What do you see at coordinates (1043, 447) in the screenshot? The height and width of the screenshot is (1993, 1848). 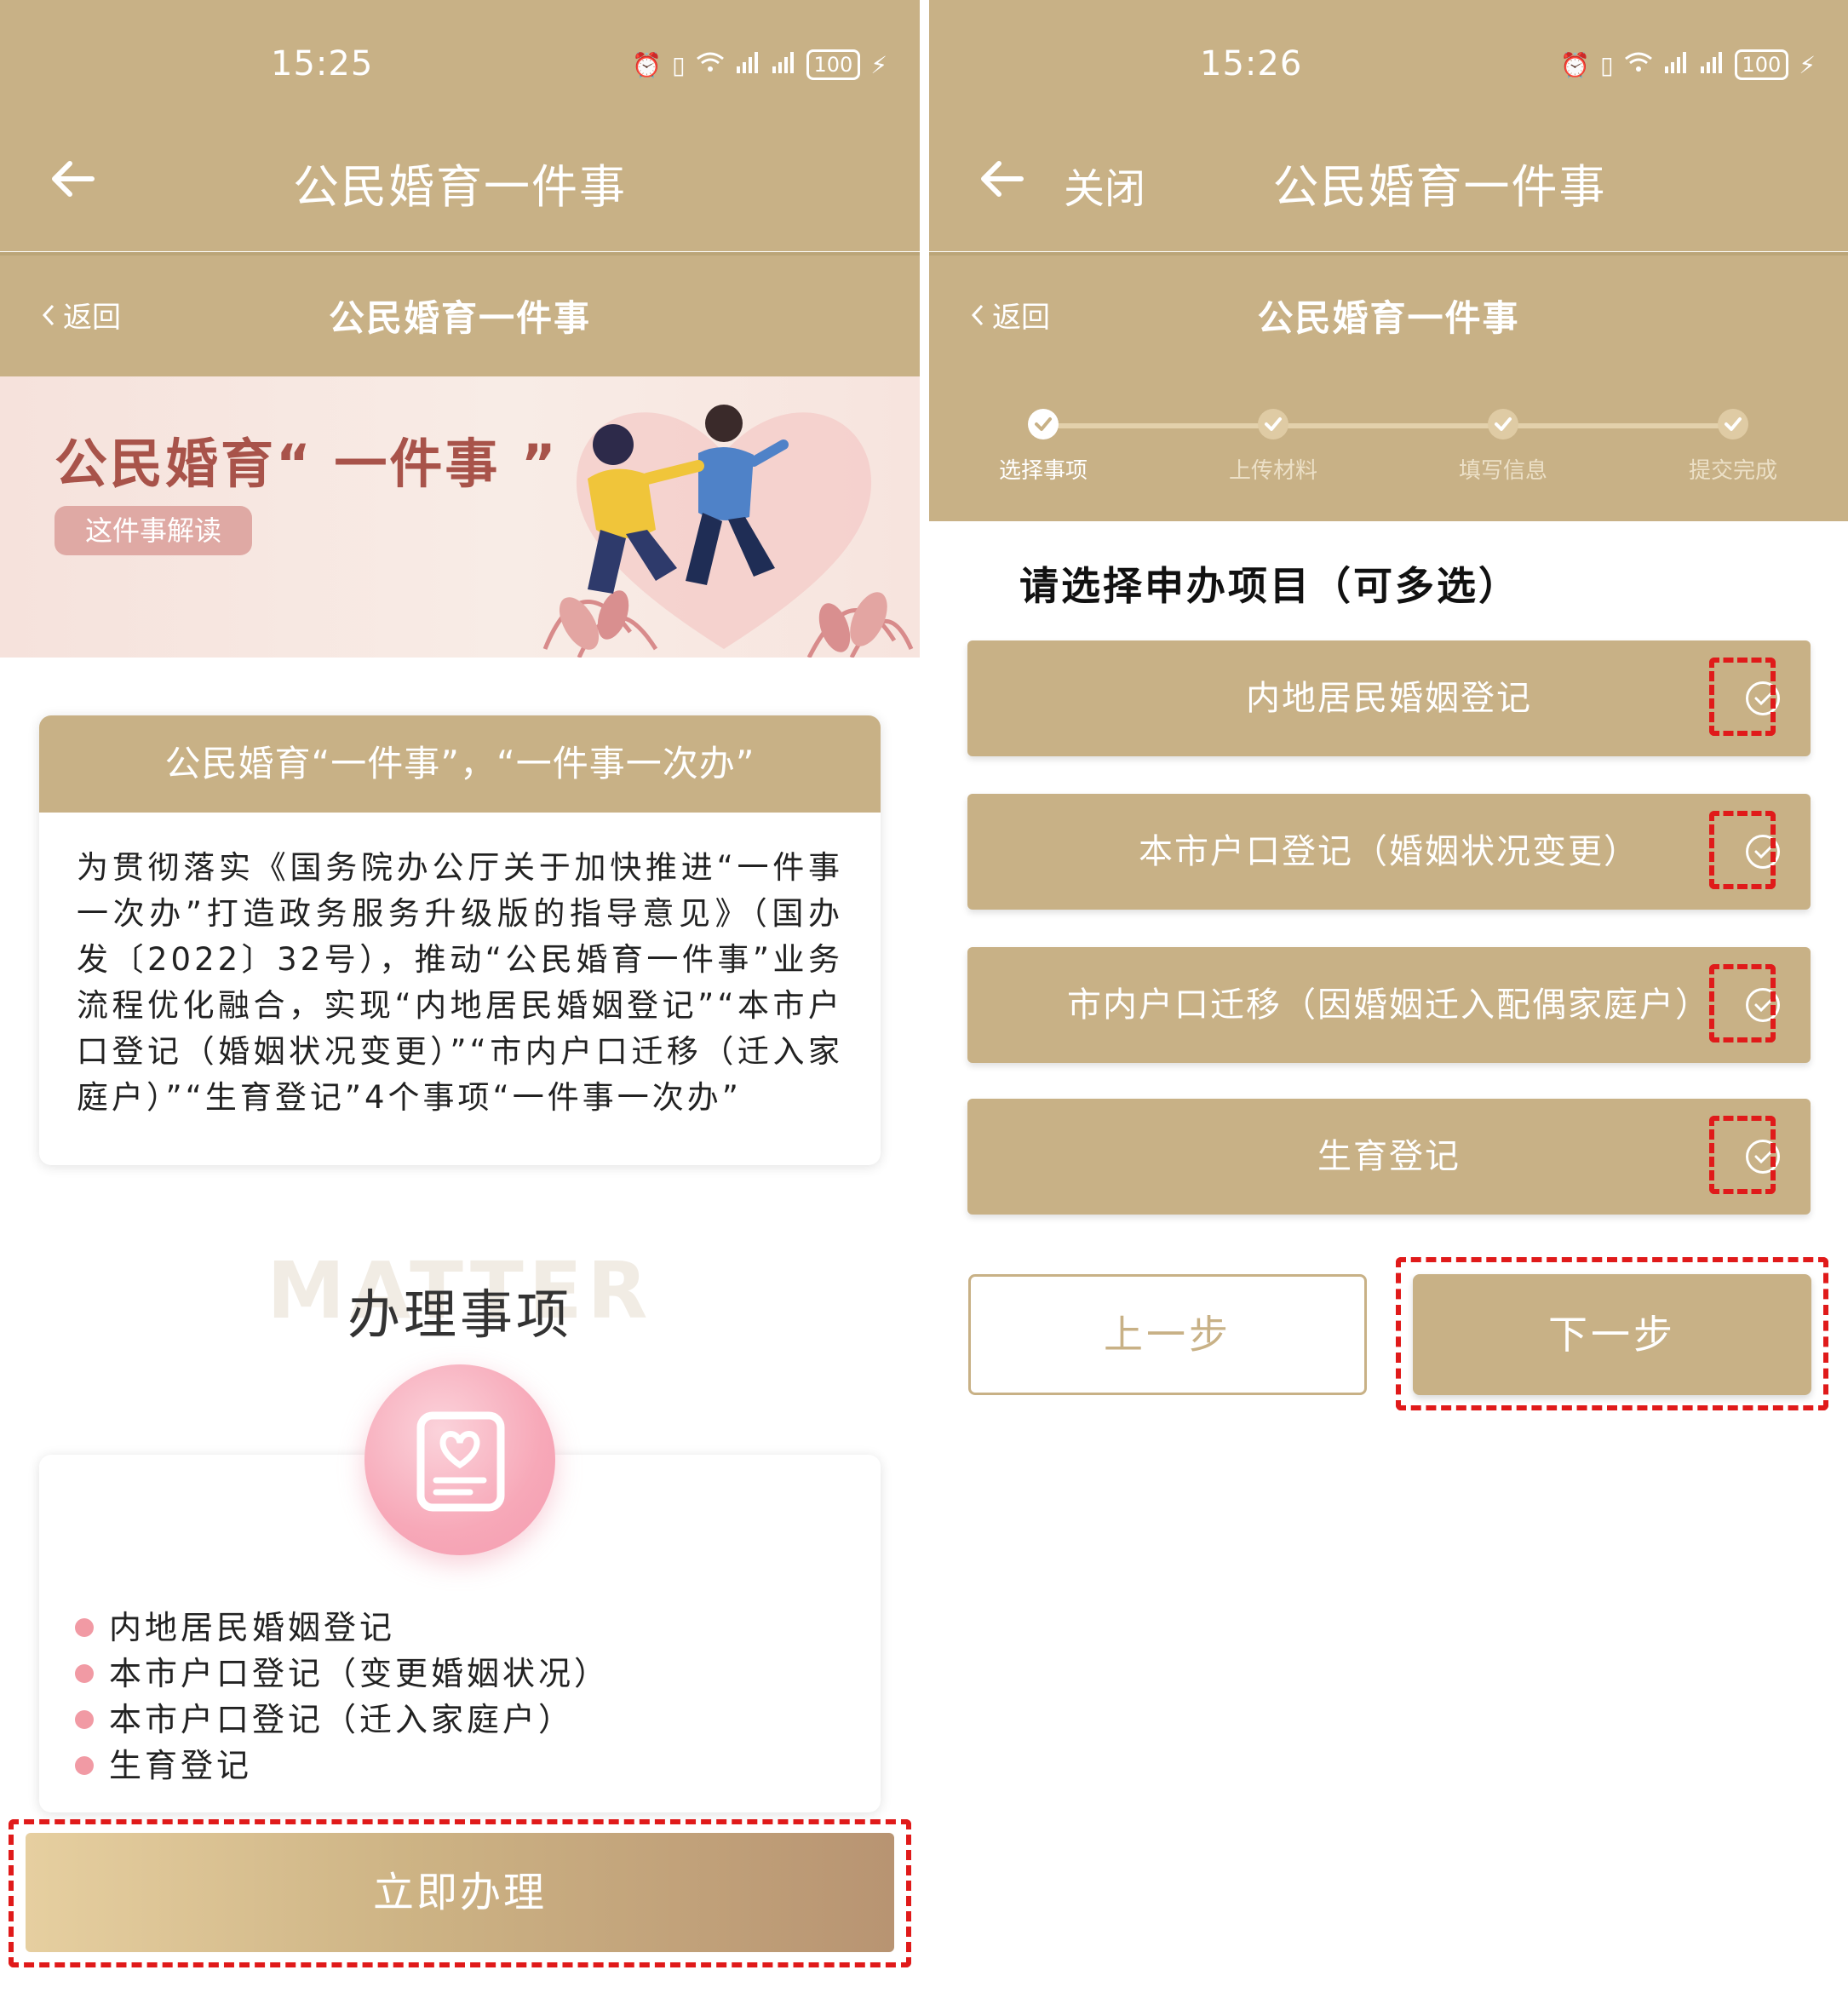 I see `step-select: 选择事项` at bounding box center [1043, 447].